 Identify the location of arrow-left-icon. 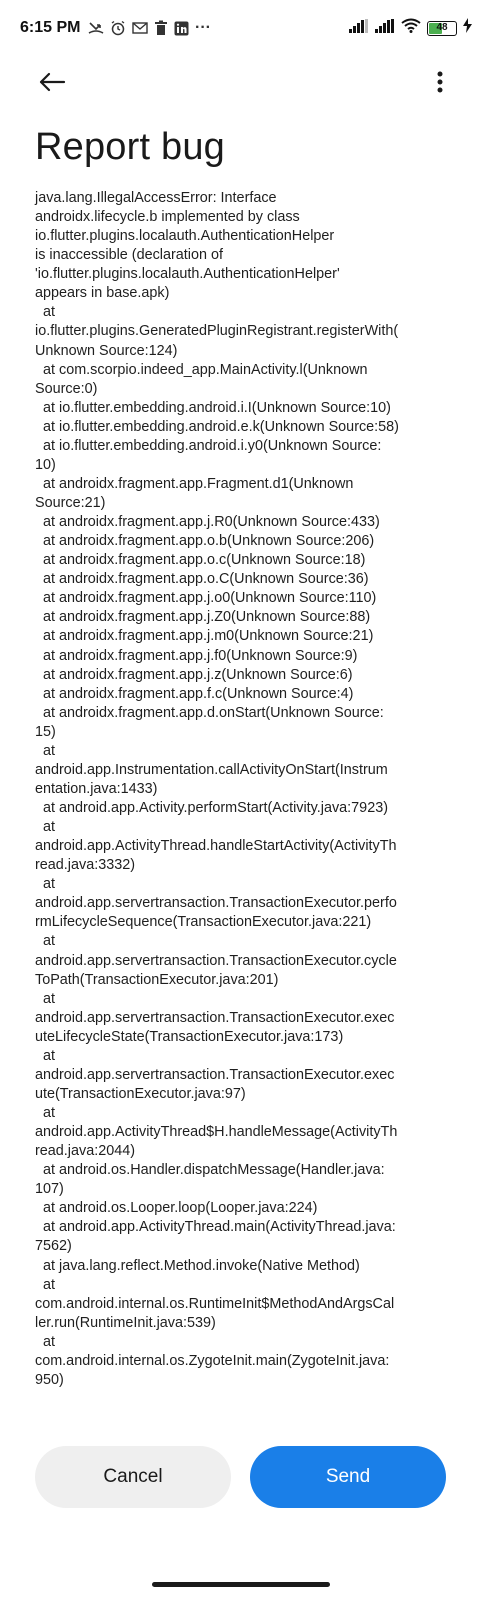
(52, 82).